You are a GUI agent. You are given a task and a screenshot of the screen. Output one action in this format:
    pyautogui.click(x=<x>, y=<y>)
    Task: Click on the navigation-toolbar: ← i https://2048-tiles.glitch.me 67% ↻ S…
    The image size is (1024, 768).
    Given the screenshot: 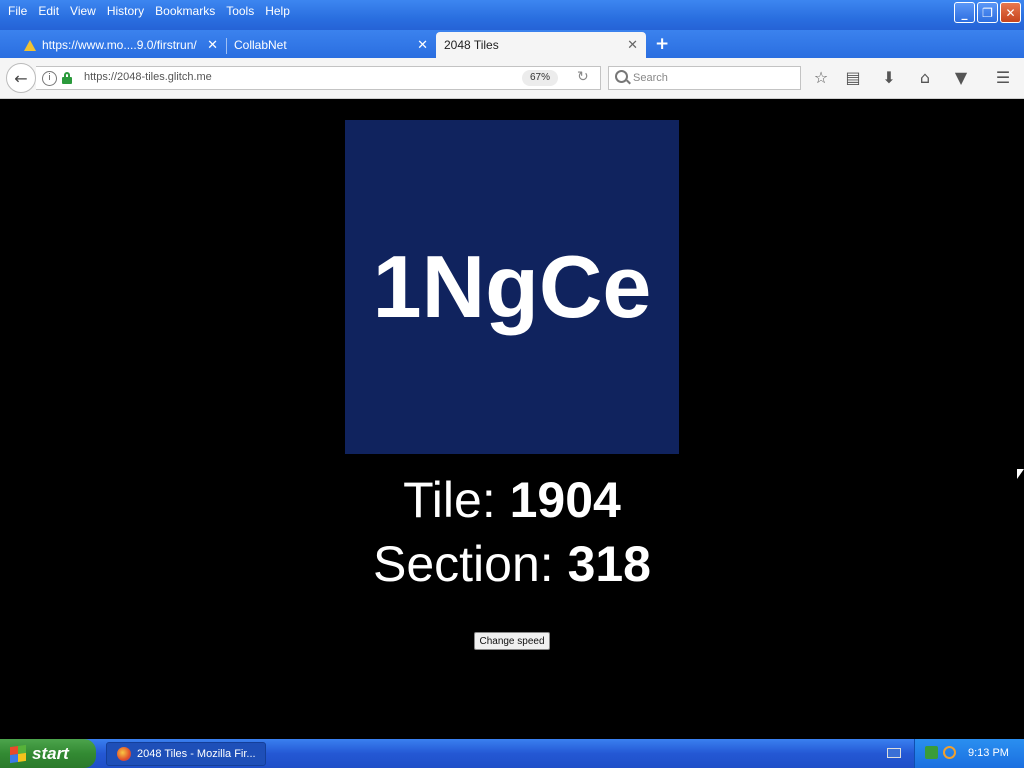 What is the action you would take?
    pyautogui.click(x=512, y=78)
    